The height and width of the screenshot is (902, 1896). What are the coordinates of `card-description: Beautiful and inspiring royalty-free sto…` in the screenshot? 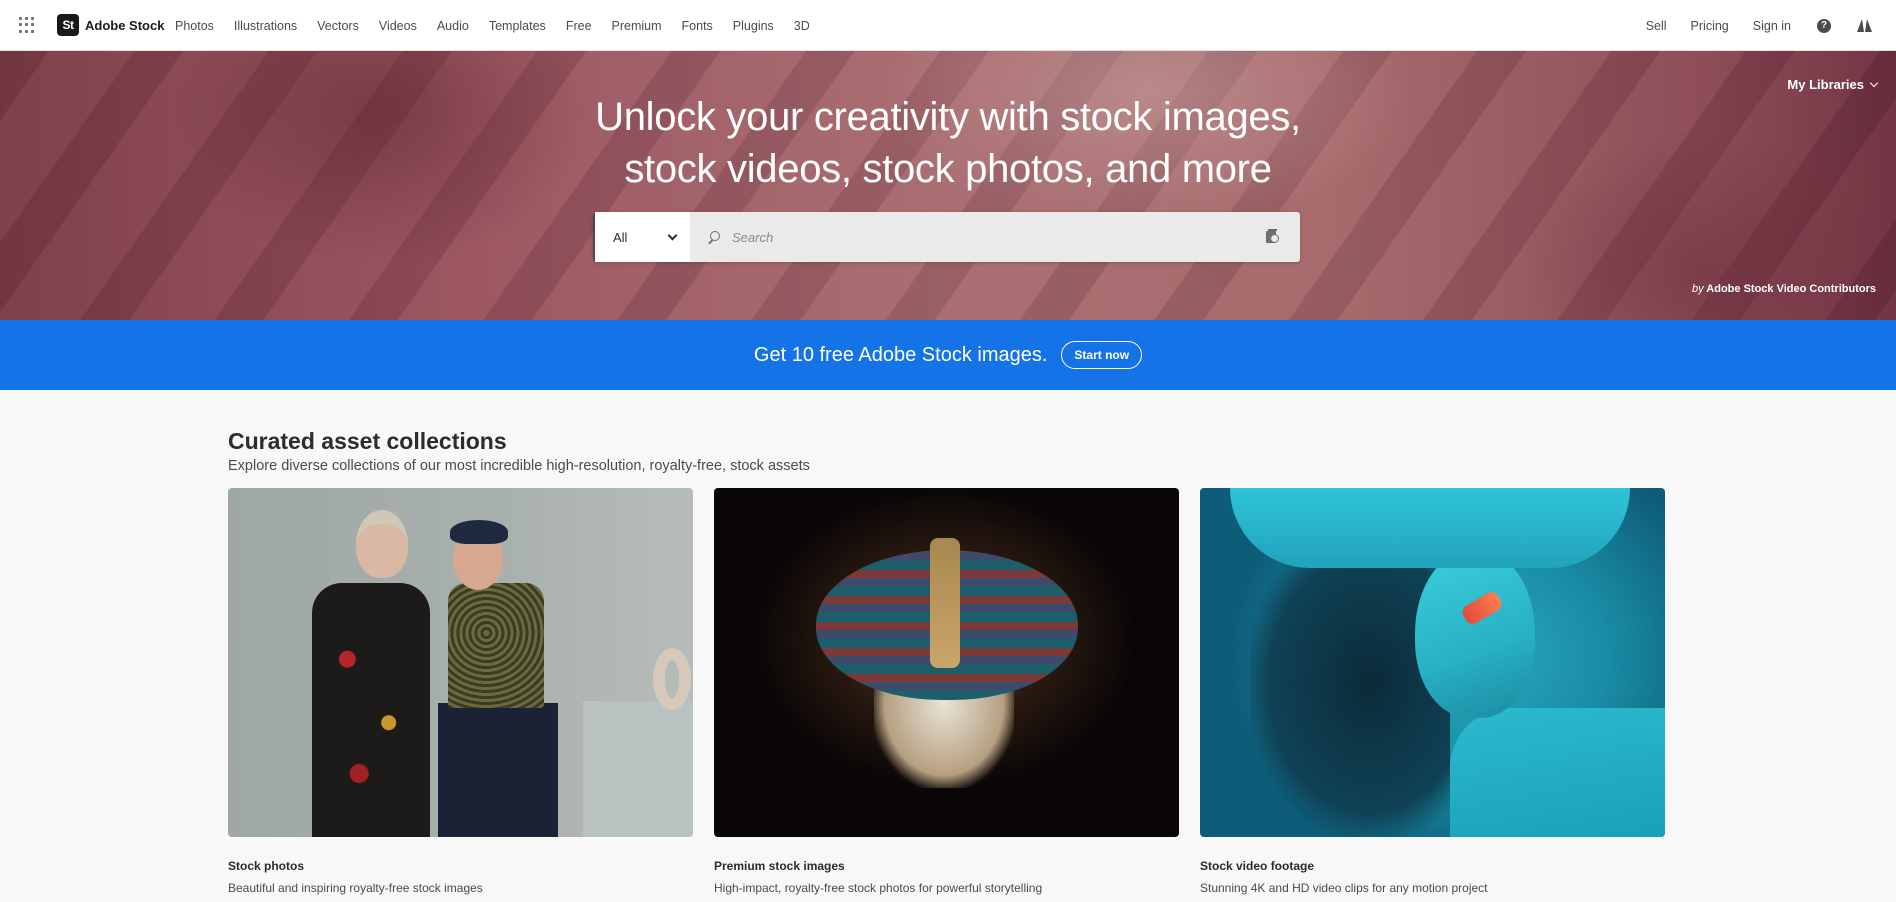 It's located at (355, 888).